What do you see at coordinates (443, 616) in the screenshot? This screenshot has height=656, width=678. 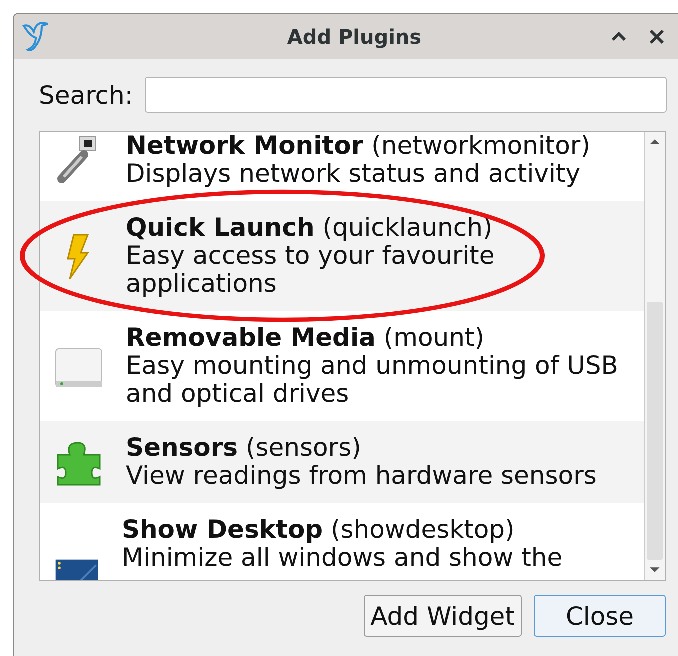 I see `dialog-button: Add Widget` at bounding box center [443, 616].